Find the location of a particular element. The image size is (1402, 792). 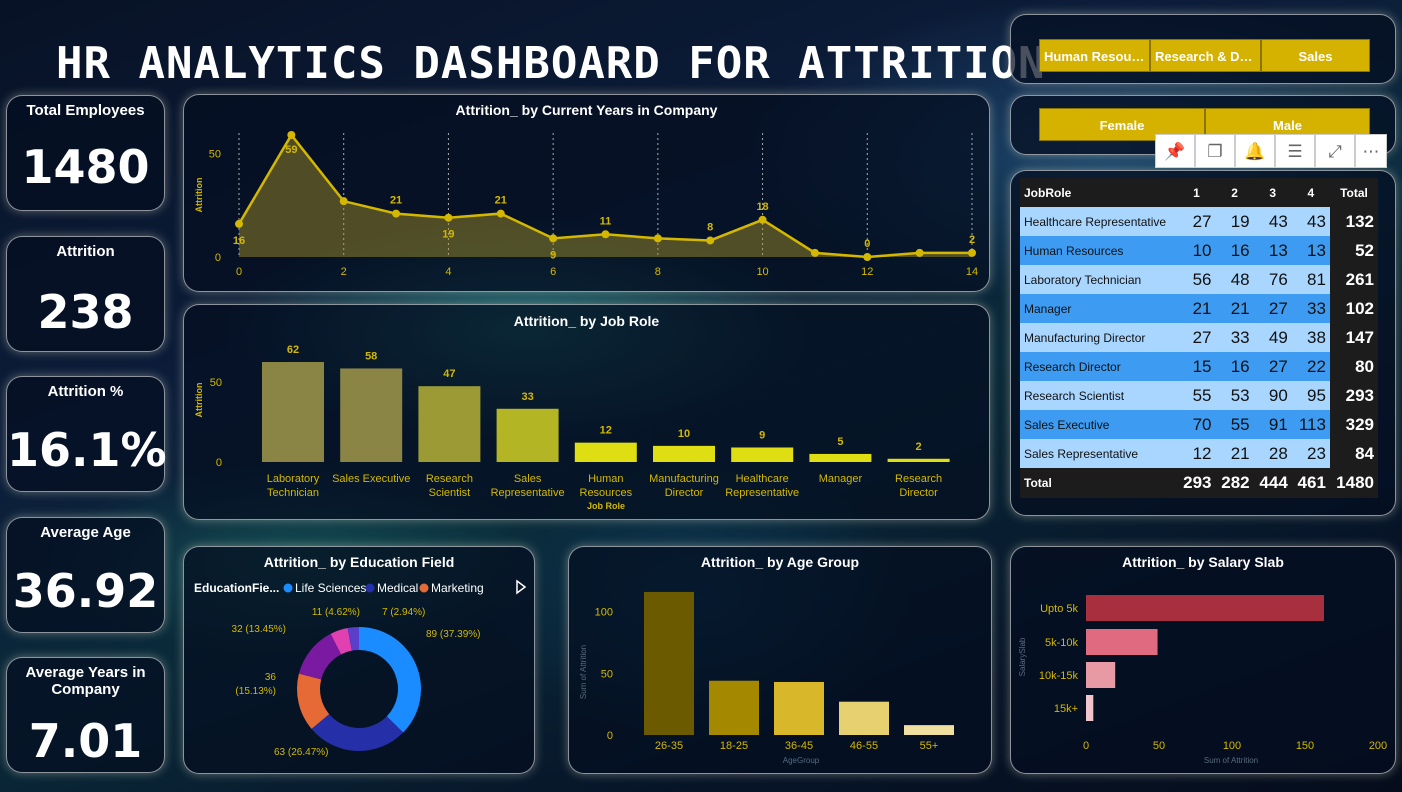

y-axis-label: SalarySlab is located at coordinates (1022, 656).